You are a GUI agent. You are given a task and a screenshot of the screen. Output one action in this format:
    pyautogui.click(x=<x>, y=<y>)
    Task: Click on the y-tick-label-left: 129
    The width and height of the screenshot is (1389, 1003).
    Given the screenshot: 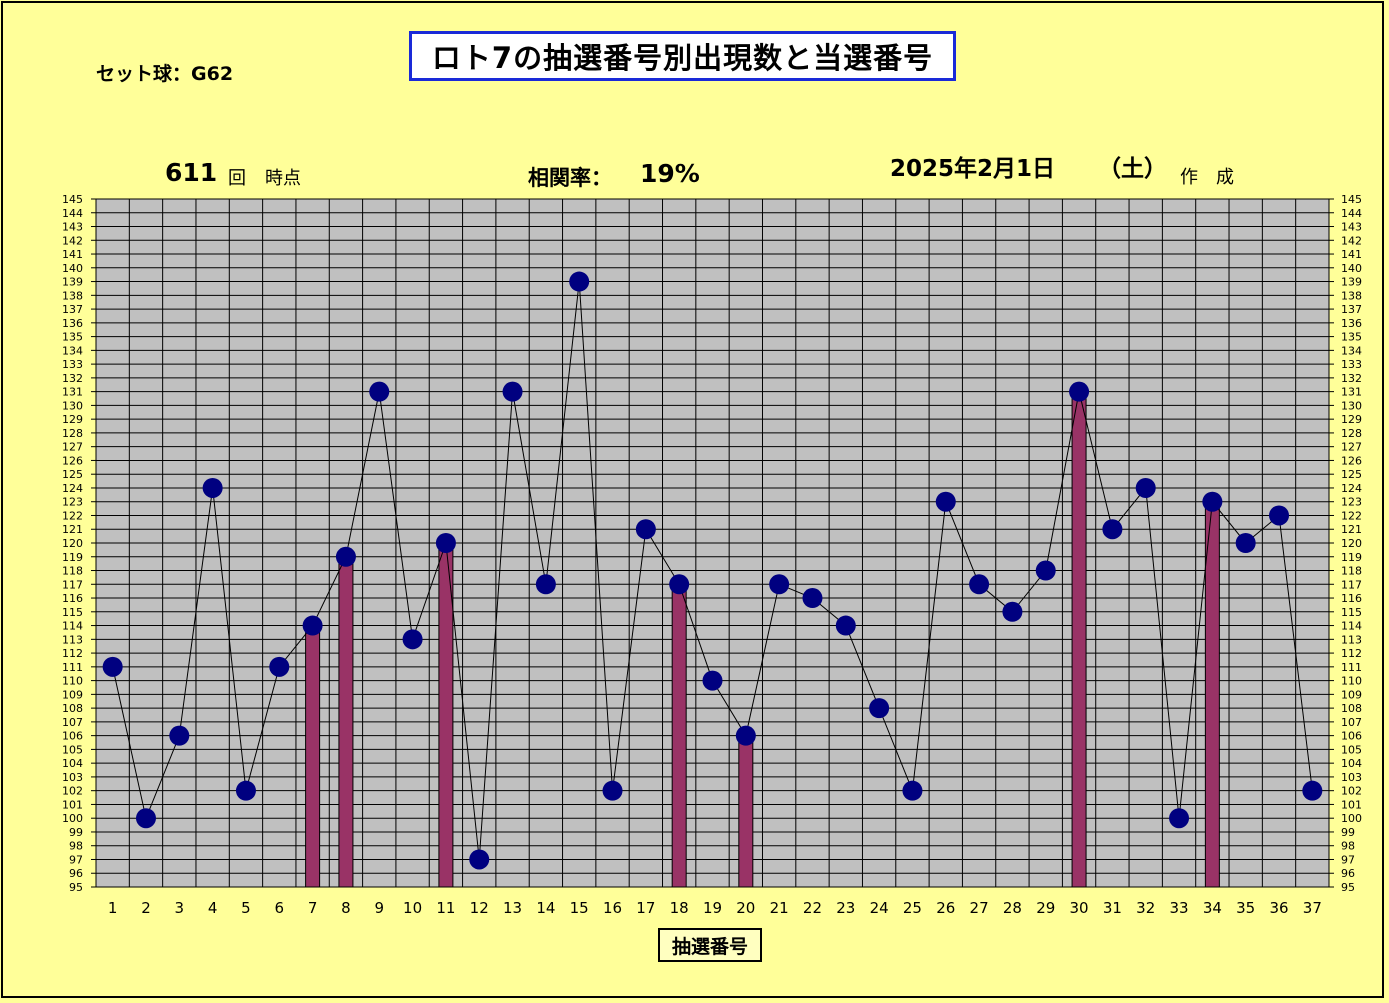 What is the action you would take?
    pyautogui.click(x=72, y=419)
    